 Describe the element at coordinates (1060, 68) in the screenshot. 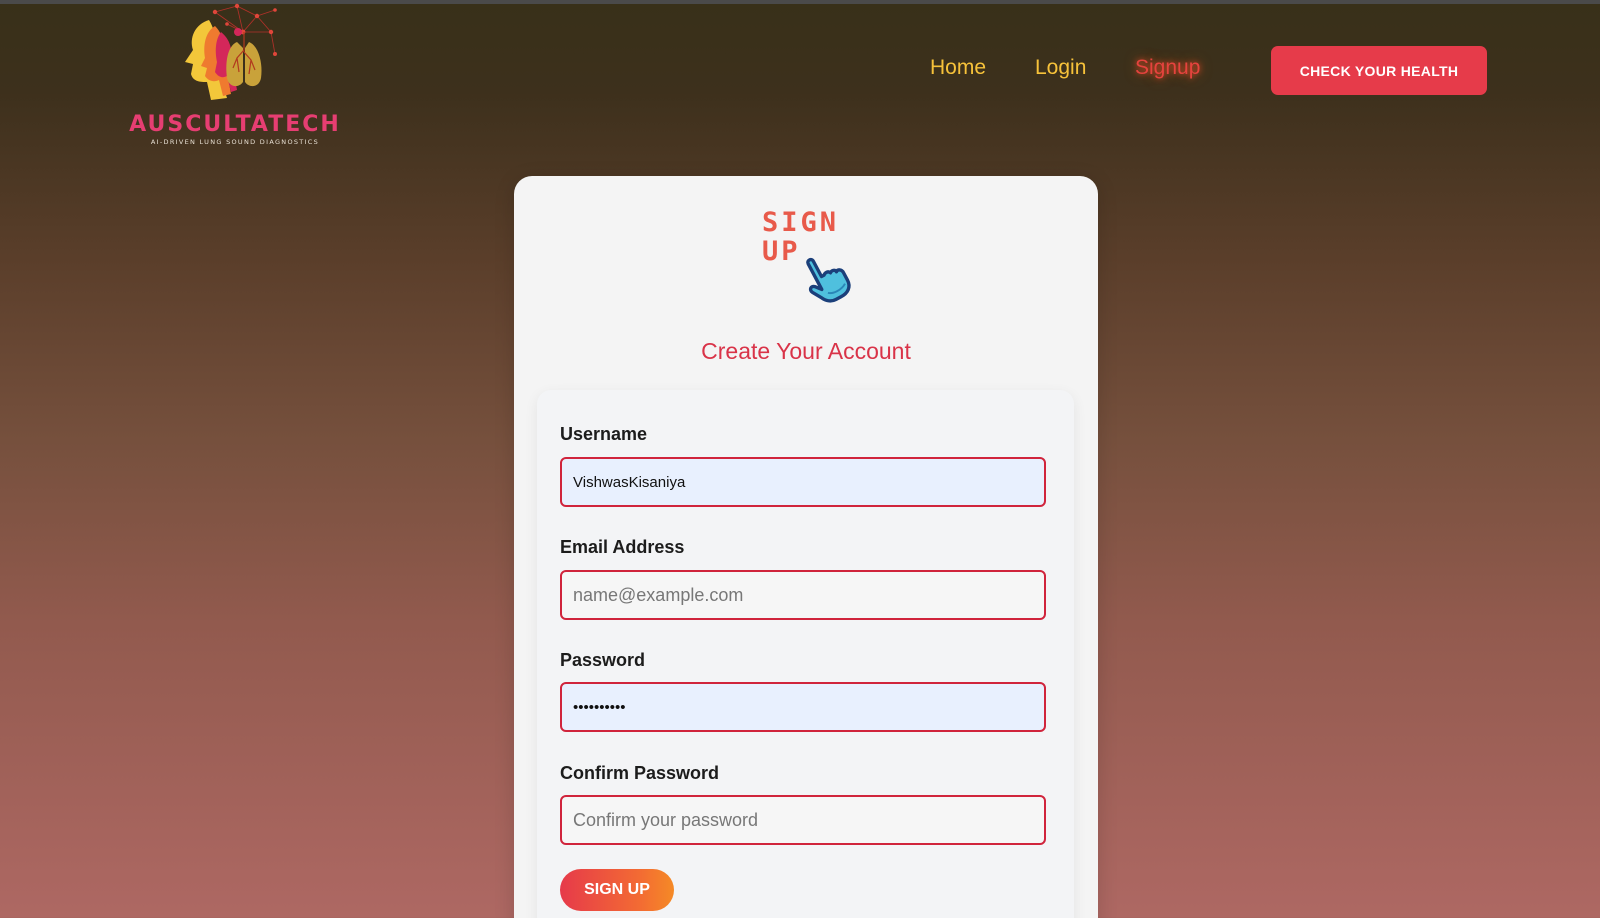

I see `nav-login-link: Login` at that location.